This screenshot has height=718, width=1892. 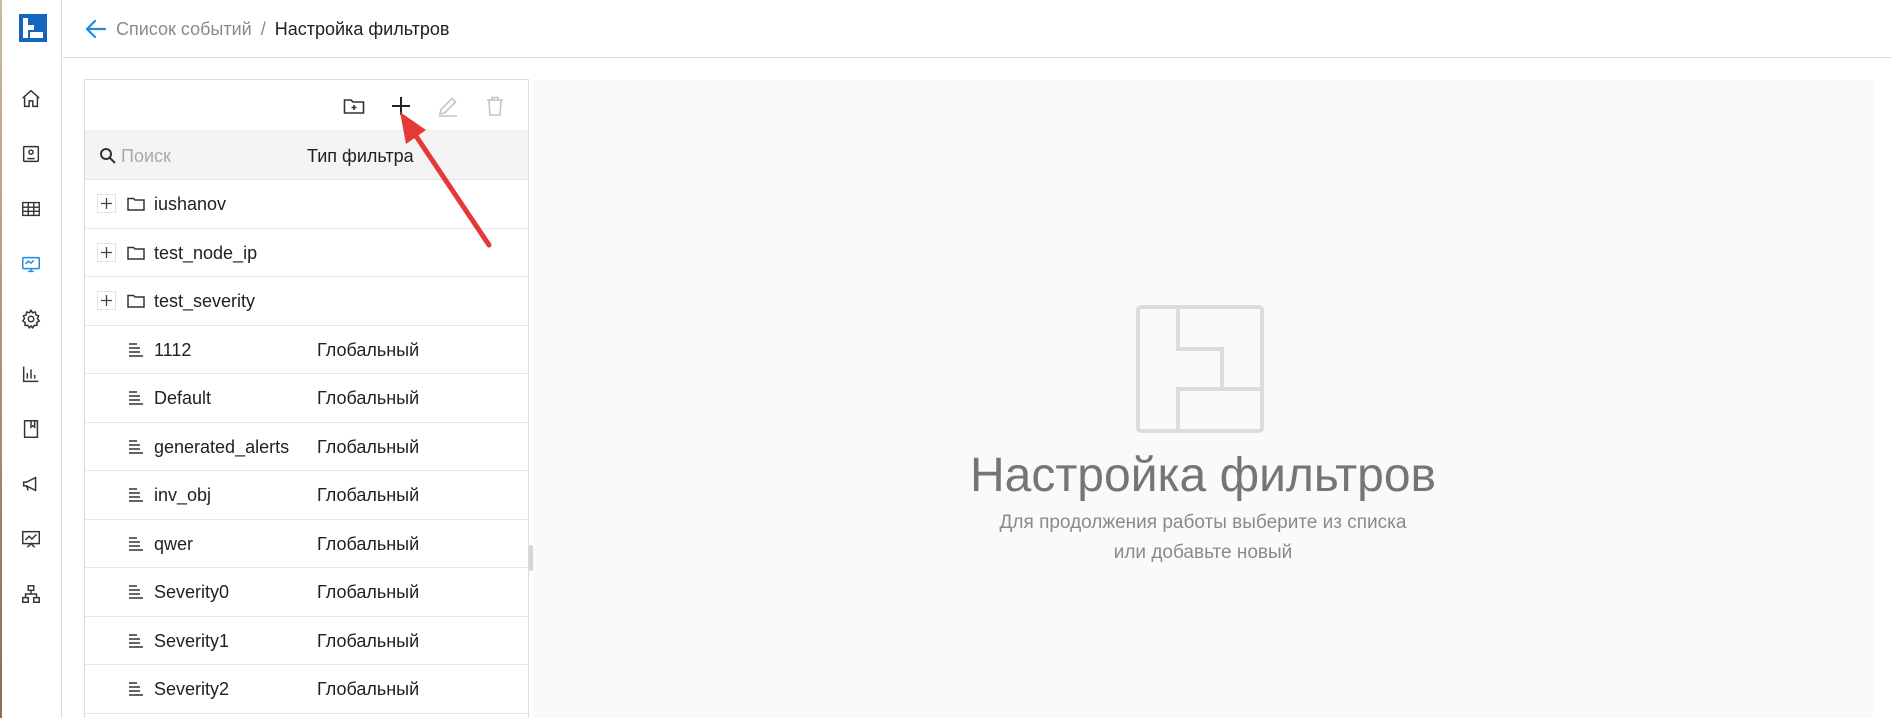 I want to click on list-item: test_severity, so click(x=306, y=301).